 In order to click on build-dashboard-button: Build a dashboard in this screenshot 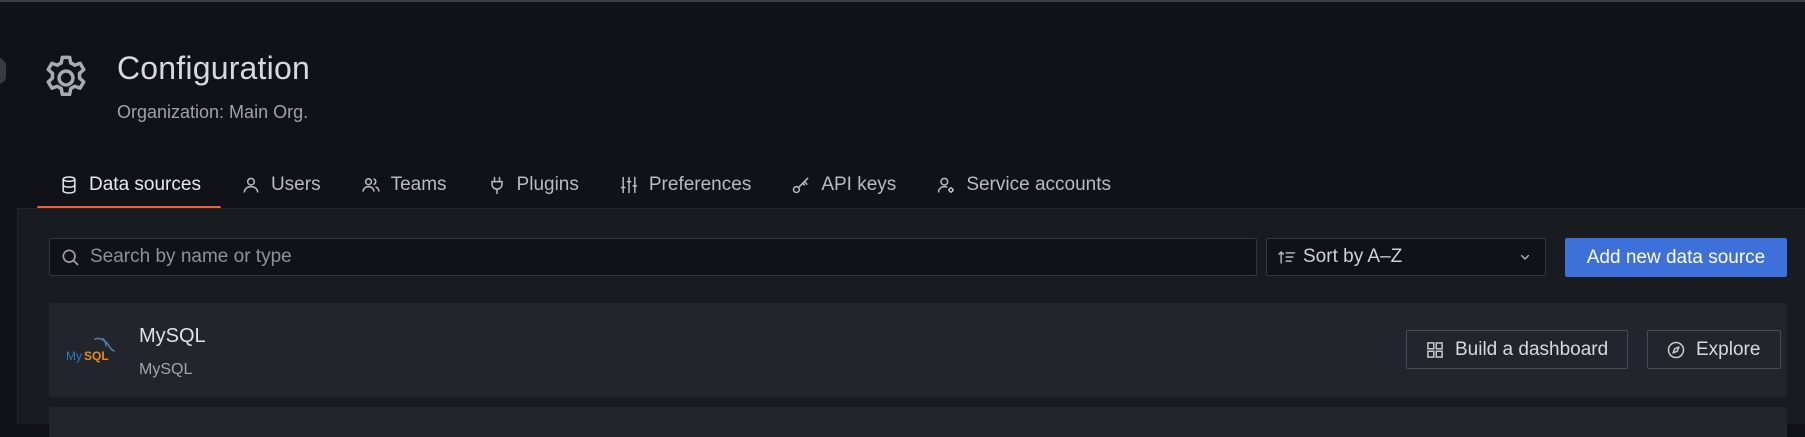, I will do `click(1517, 349)`.